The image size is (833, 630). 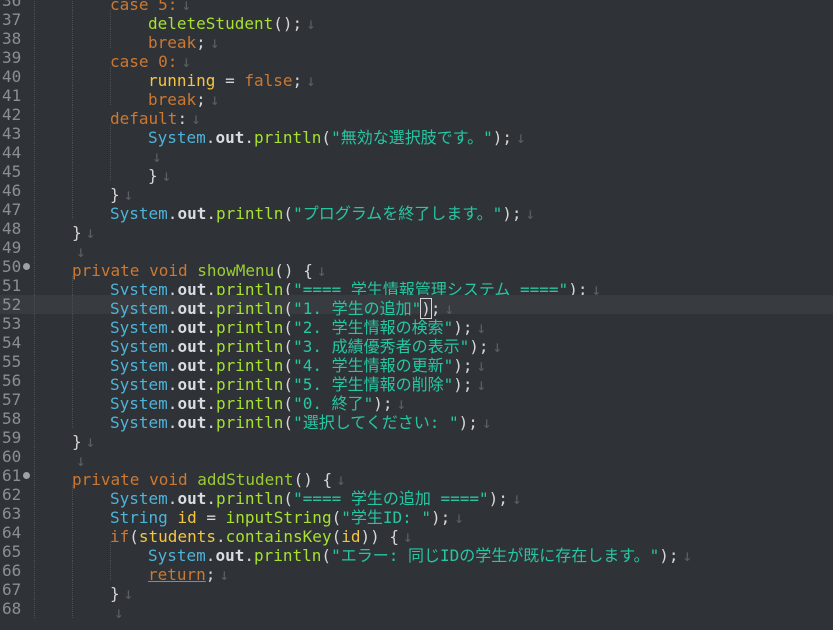 I want to click on line-number: 44, so click(x=12, y=152).